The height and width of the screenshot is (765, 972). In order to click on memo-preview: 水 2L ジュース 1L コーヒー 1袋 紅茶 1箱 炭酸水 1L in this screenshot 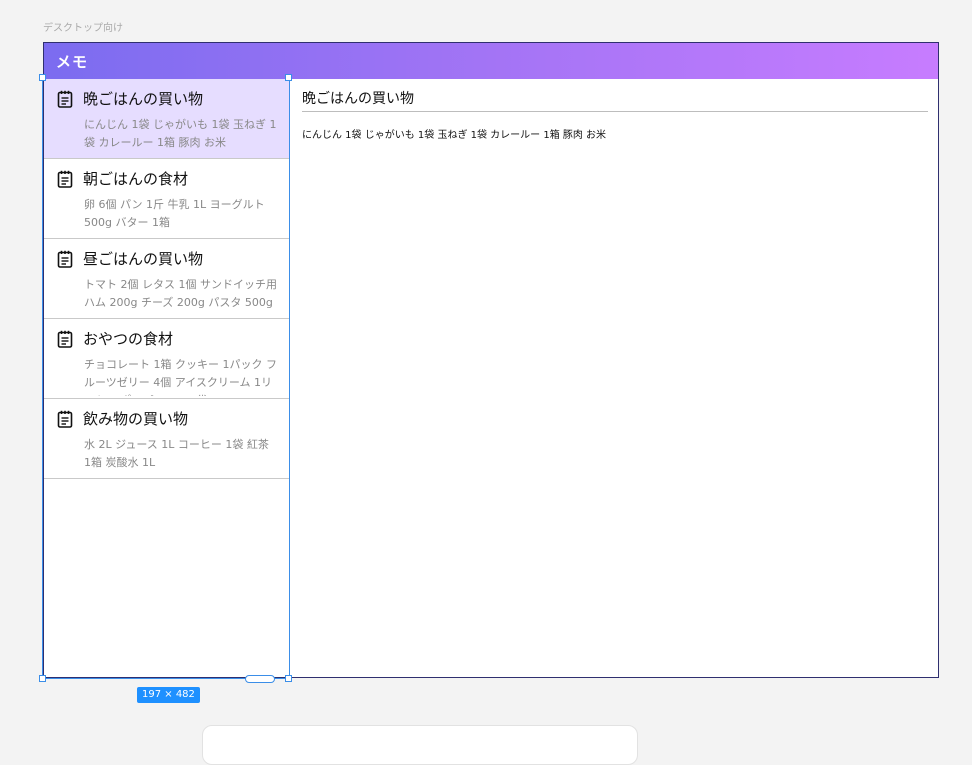, I will do `click(176, 453)`.